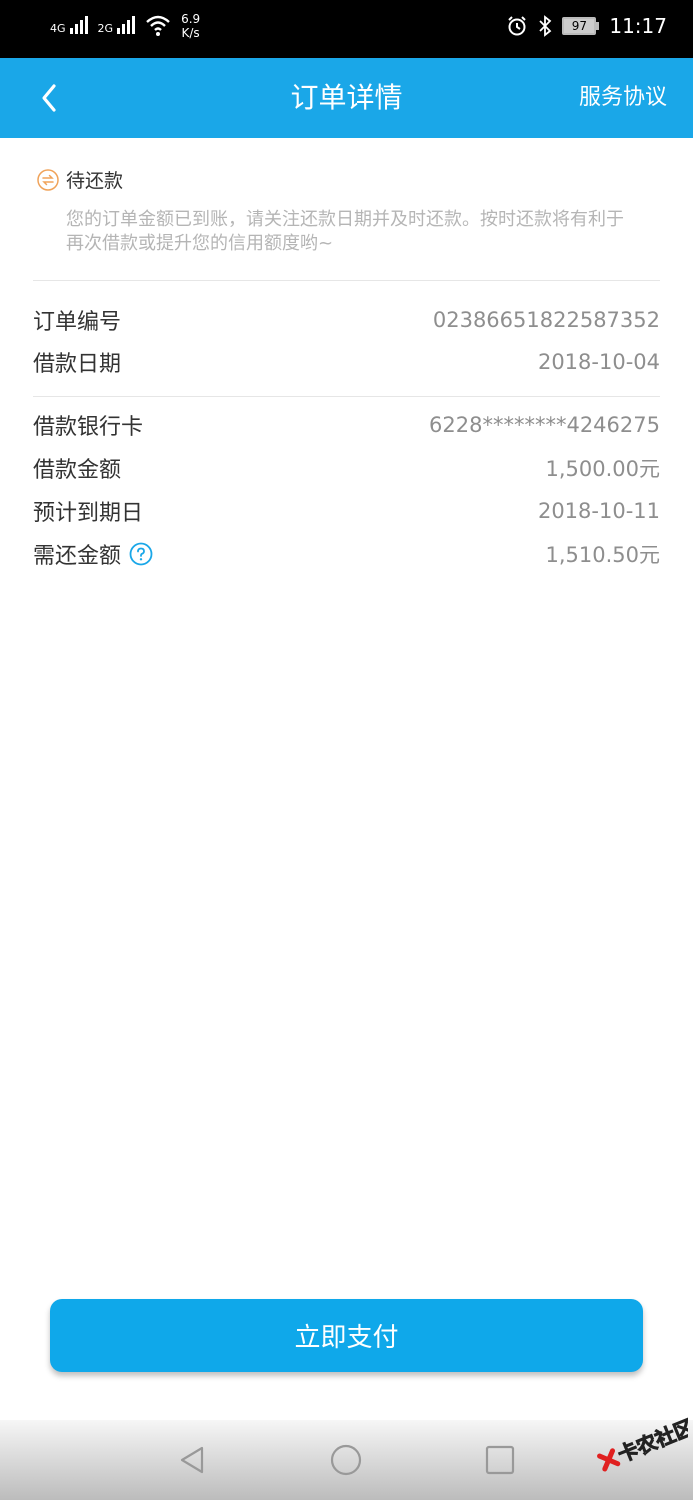 The image size is (693, 1500). I want to click on order-number-row: 订单编号 02386651822587352, so click(346, 320).